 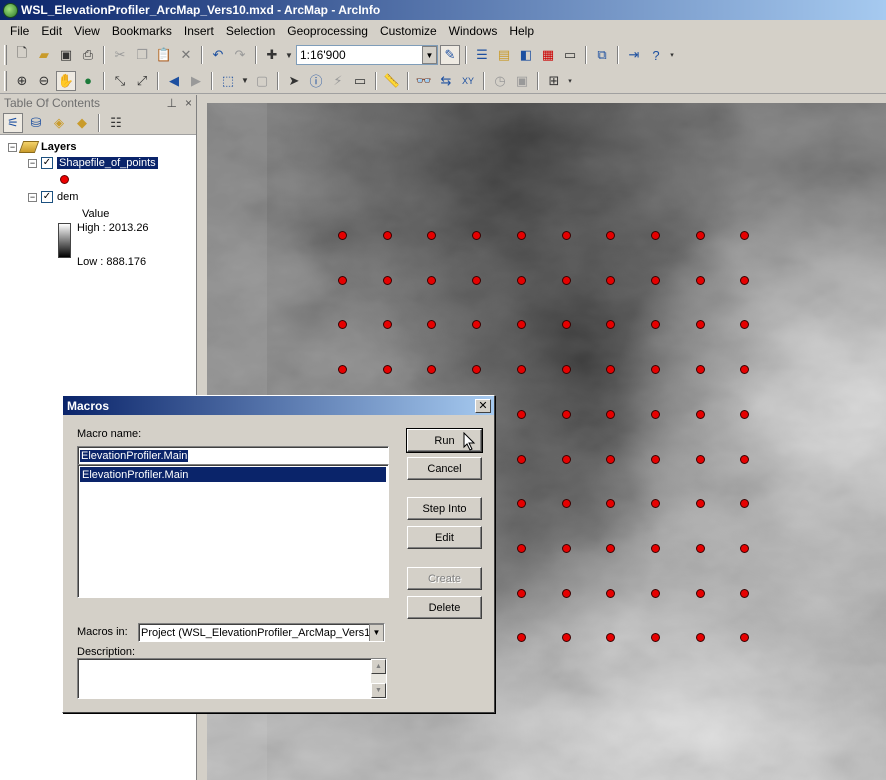 What do you see at coordinates (88, 81) in the screenshot?
I see `full-extent-globe-icon: ●` at bounding box center [88, 81].